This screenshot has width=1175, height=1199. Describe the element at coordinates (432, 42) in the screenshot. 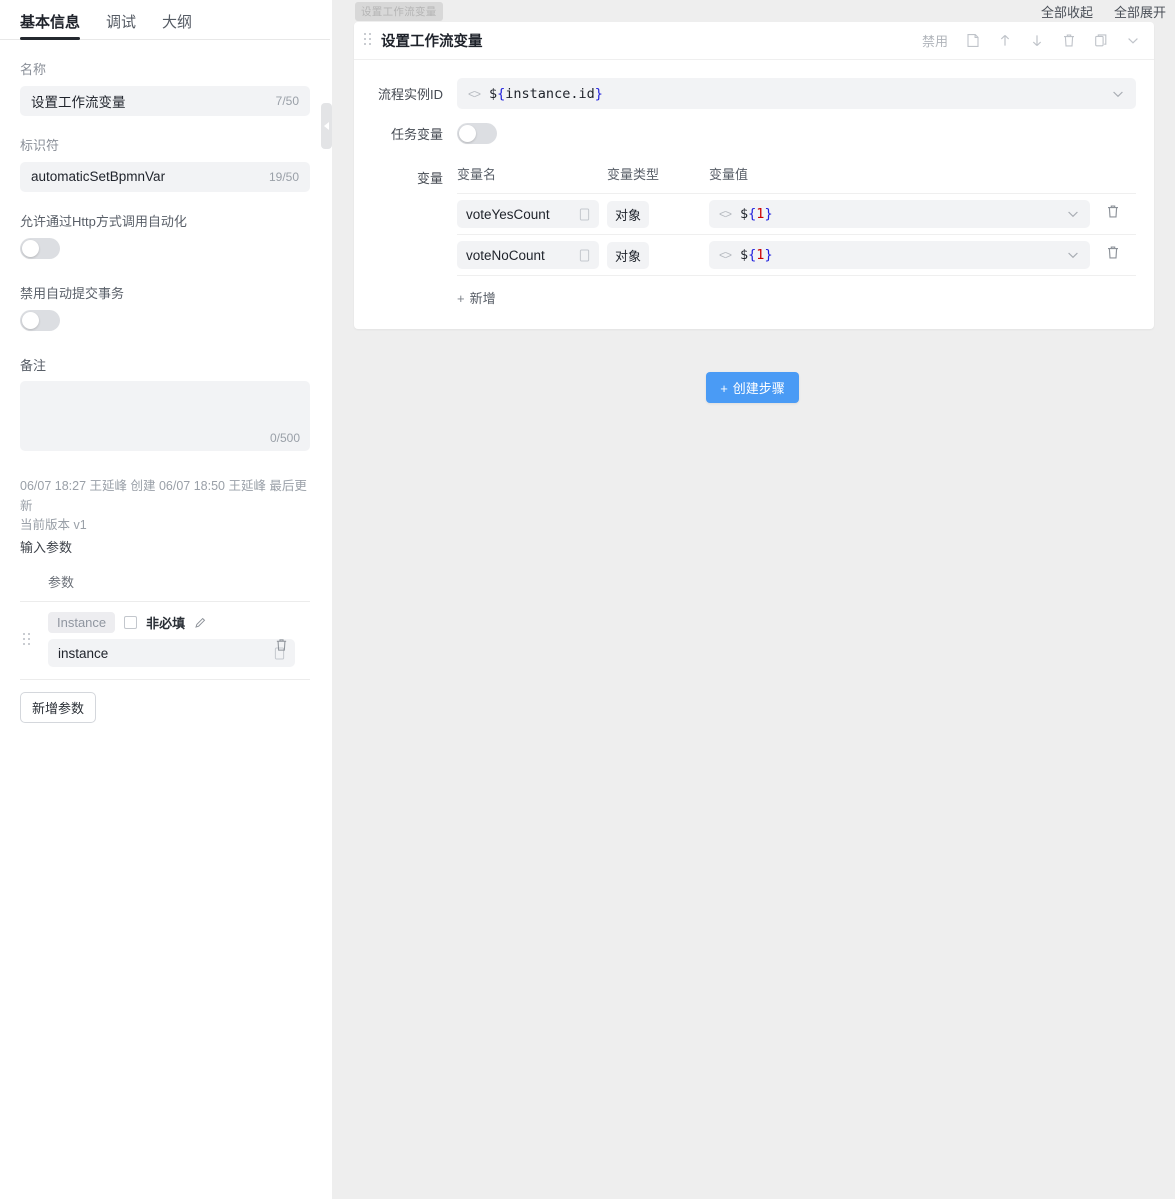

I see `step-title: 设置工作流变量` at that location.